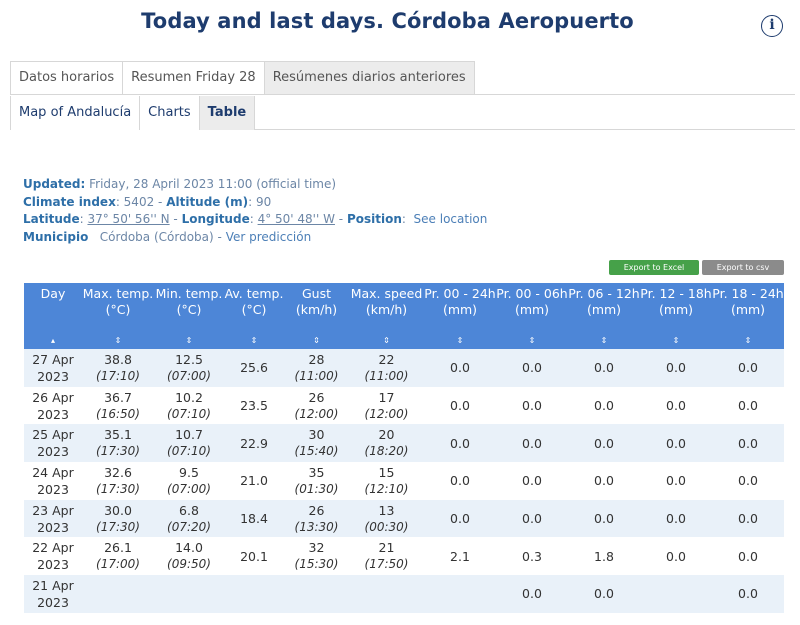 The image size is (800, 625). Describe the element at coordinates (654, 267) in the screenshot. I see `export-excel-button: Export to Excel` at that location.